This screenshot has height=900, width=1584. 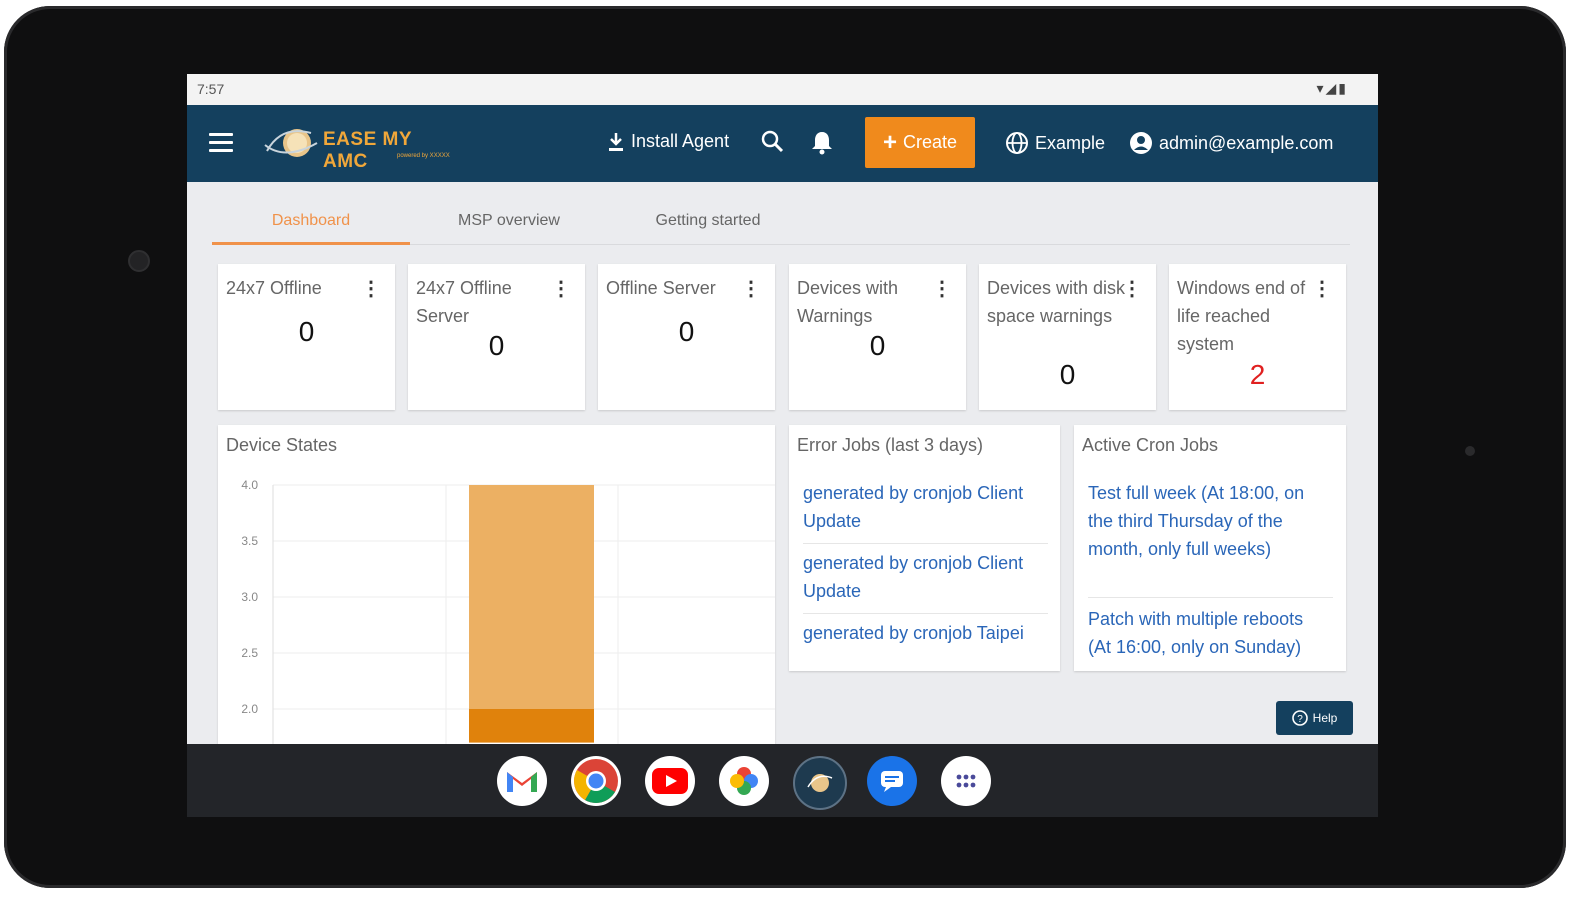 What do you see at coordinates (616, 141) in the screenshot?
I see `download-icon` at bounding box center [616, 141].